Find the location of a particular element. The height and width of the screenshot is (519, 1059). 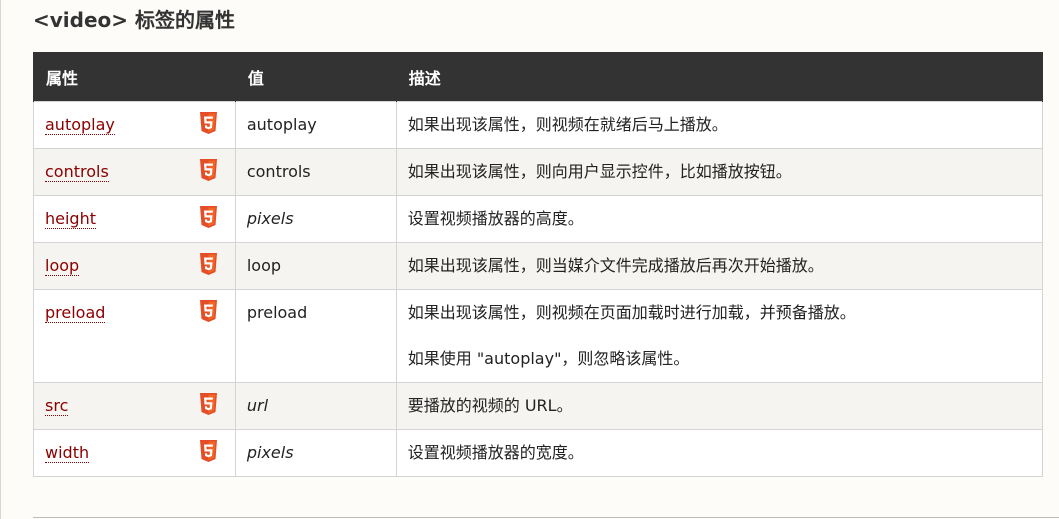

attr-cell: height is located at coordinates (134, 219).